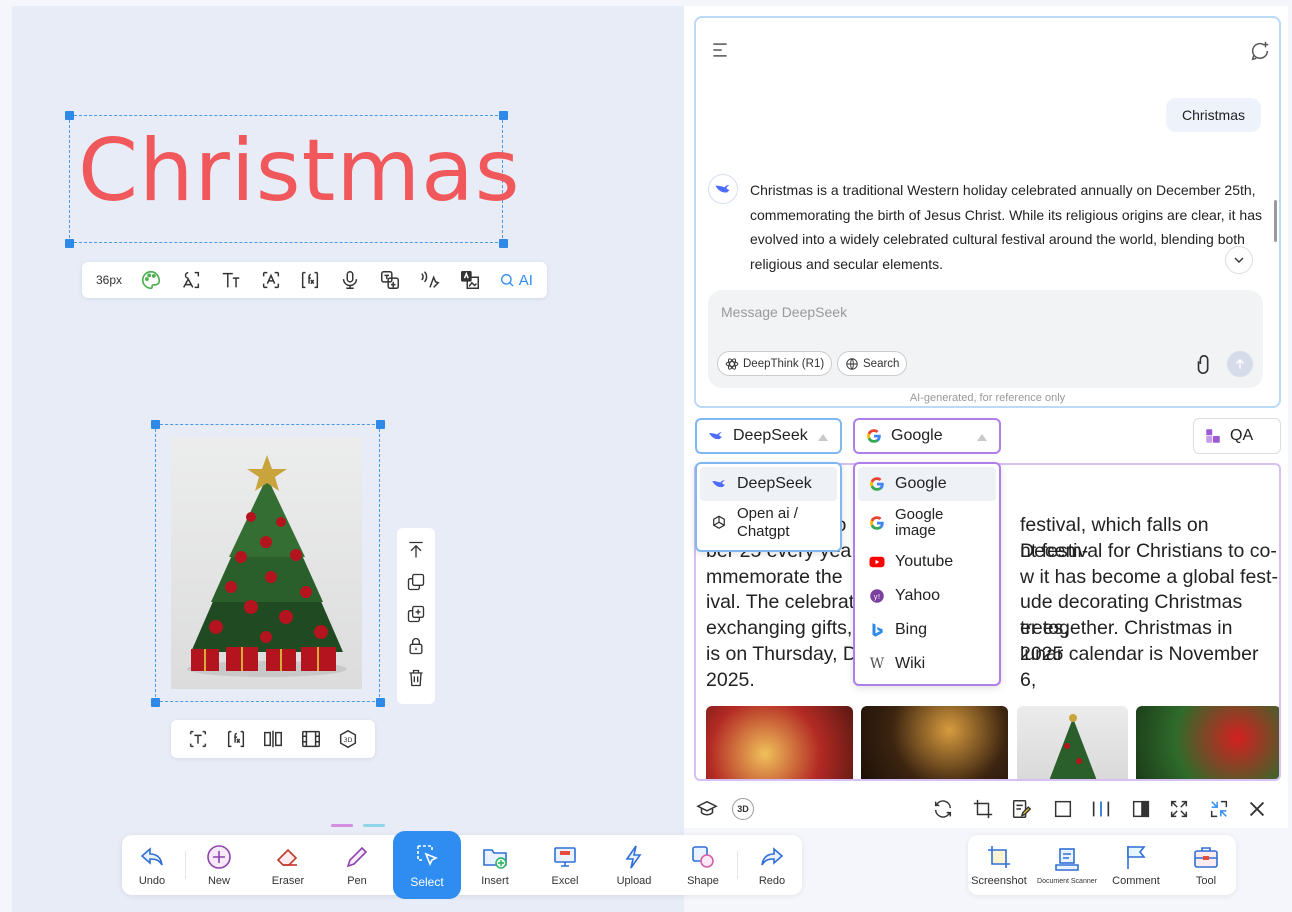 The width and height of the screenshot is (1292, 912). What do you see at coordinates (772, 881) in the screenshot?
I see `redo-label: Redo` at bounding box center [772, 881].